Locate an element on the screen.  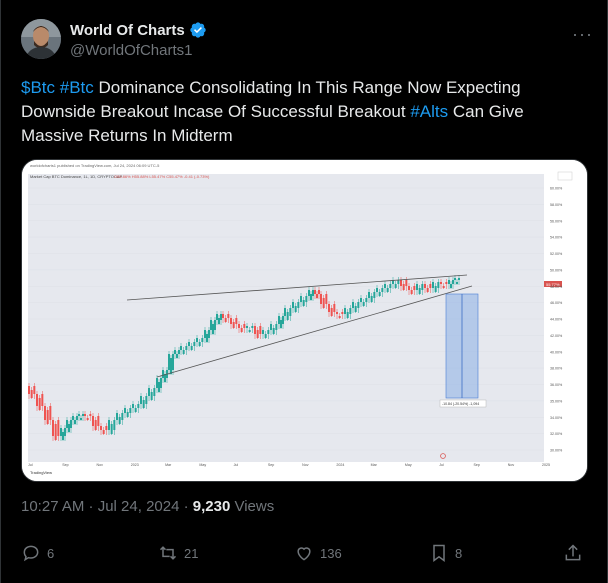
hashtag-link: #Alts is located at coordinates (429, 111).